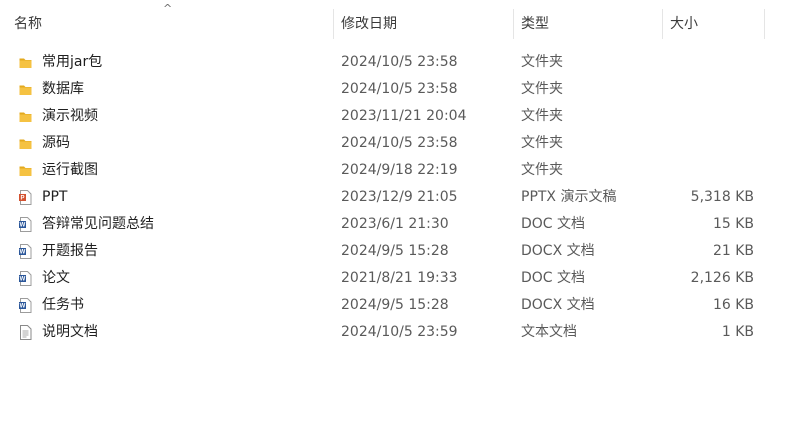 Image resolution: width=805 pixels, height=423 pixels. Describe the element at coordinates (22, 199) in the screenshot. I see `svg-text: P` at that location.